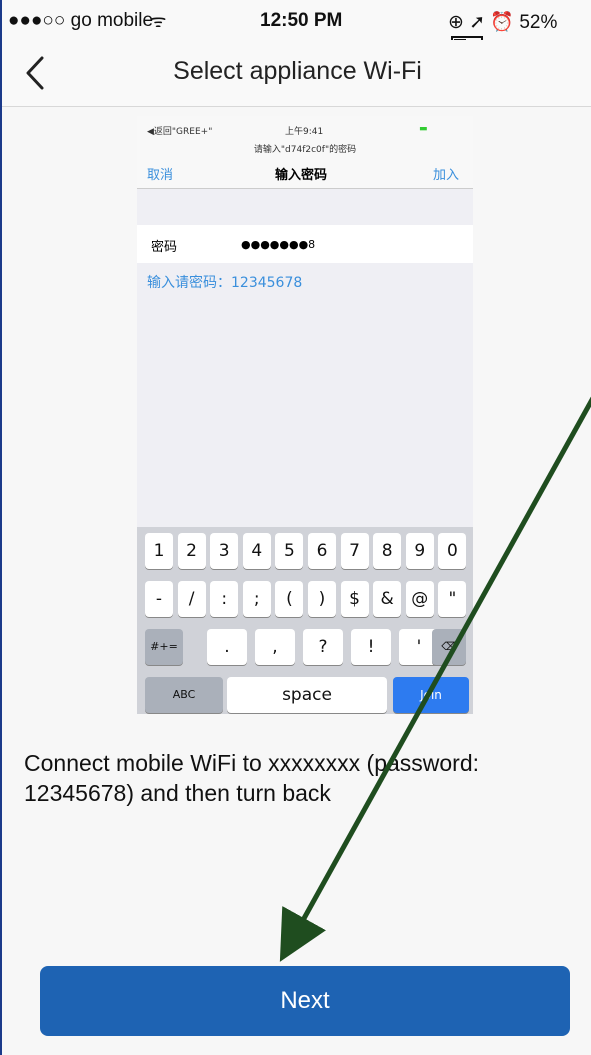 The height and width of the screenshot is (1055, 591). Describe the element at coordinates (452, 599) in the screenshot. I see `keyboard-key: "` at that location.